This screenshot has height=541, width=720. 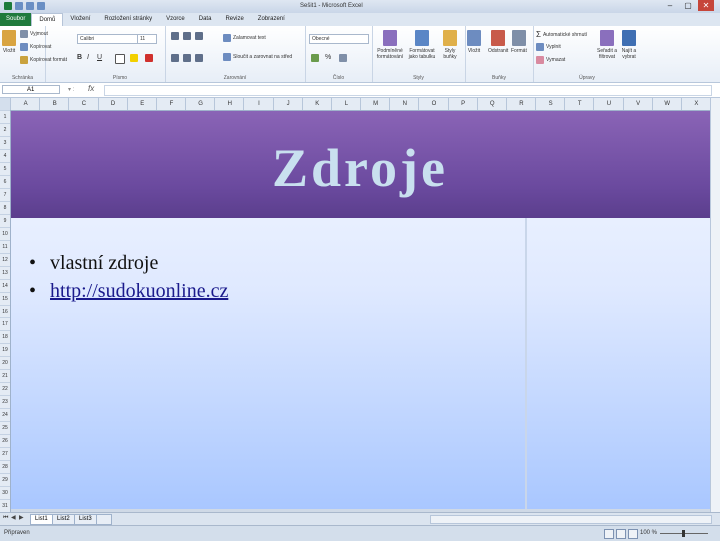 I want to click on sheet-tab-list1: List1, so click(x=41, y=519).